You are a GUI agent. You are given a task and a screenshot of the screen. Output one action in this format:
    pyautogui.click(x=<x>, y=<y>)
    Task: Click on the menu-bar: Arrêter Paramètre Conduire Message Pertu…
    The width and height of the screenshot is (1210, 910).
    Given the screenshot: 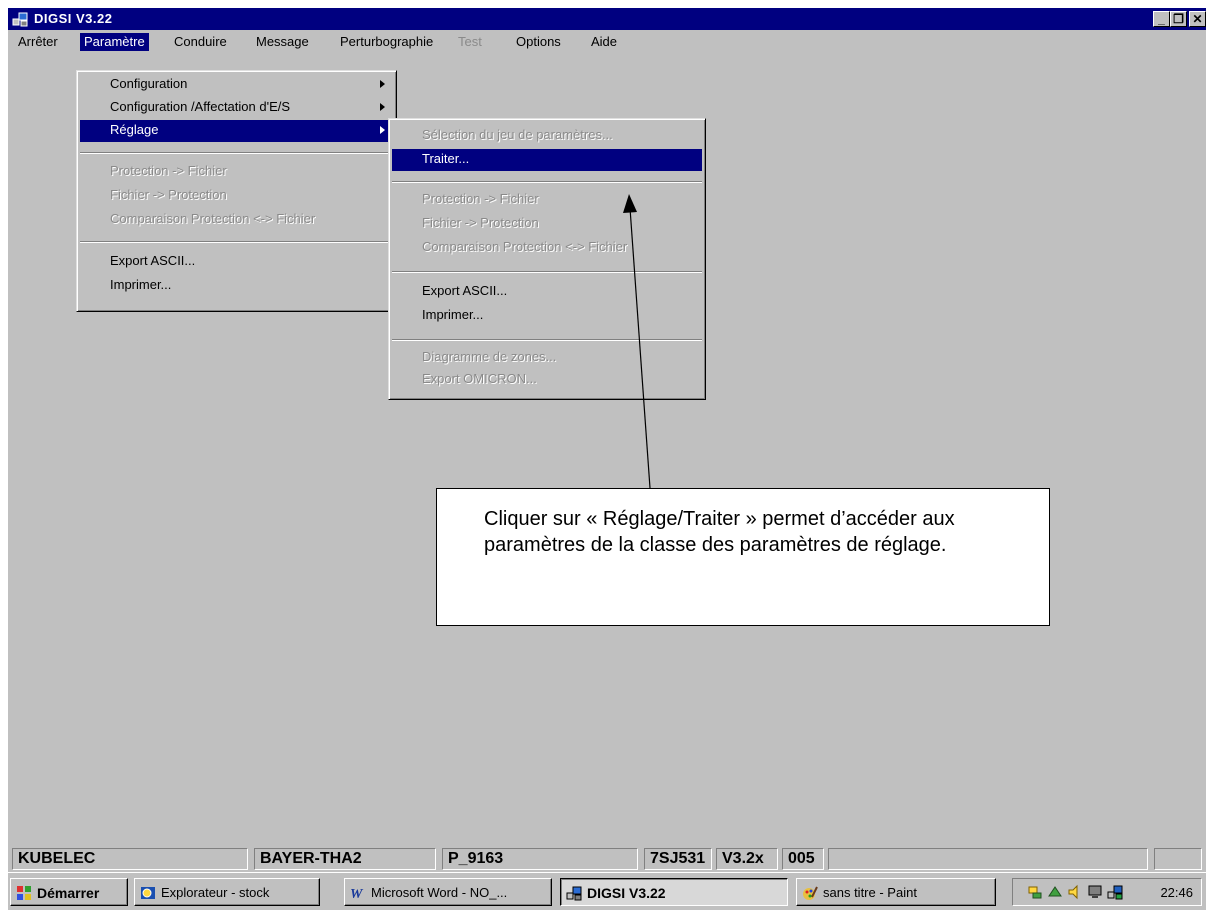 What is the action you would take?
    pyautogui.click(x=607, y=41)
    